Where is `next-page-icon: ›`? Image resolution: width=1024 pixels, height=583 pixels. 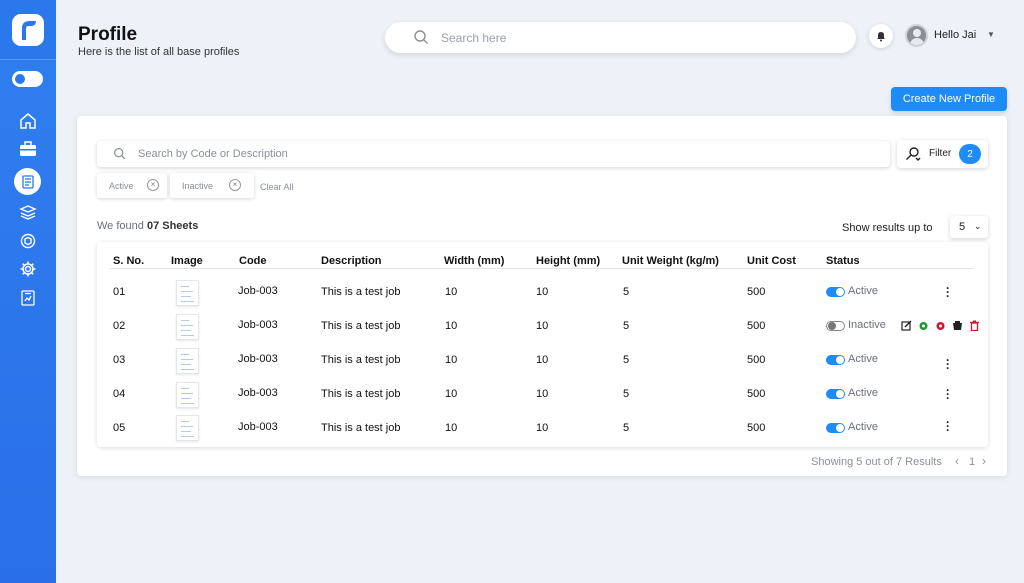
next-page-icon: › is located at coordinates (984, 461).